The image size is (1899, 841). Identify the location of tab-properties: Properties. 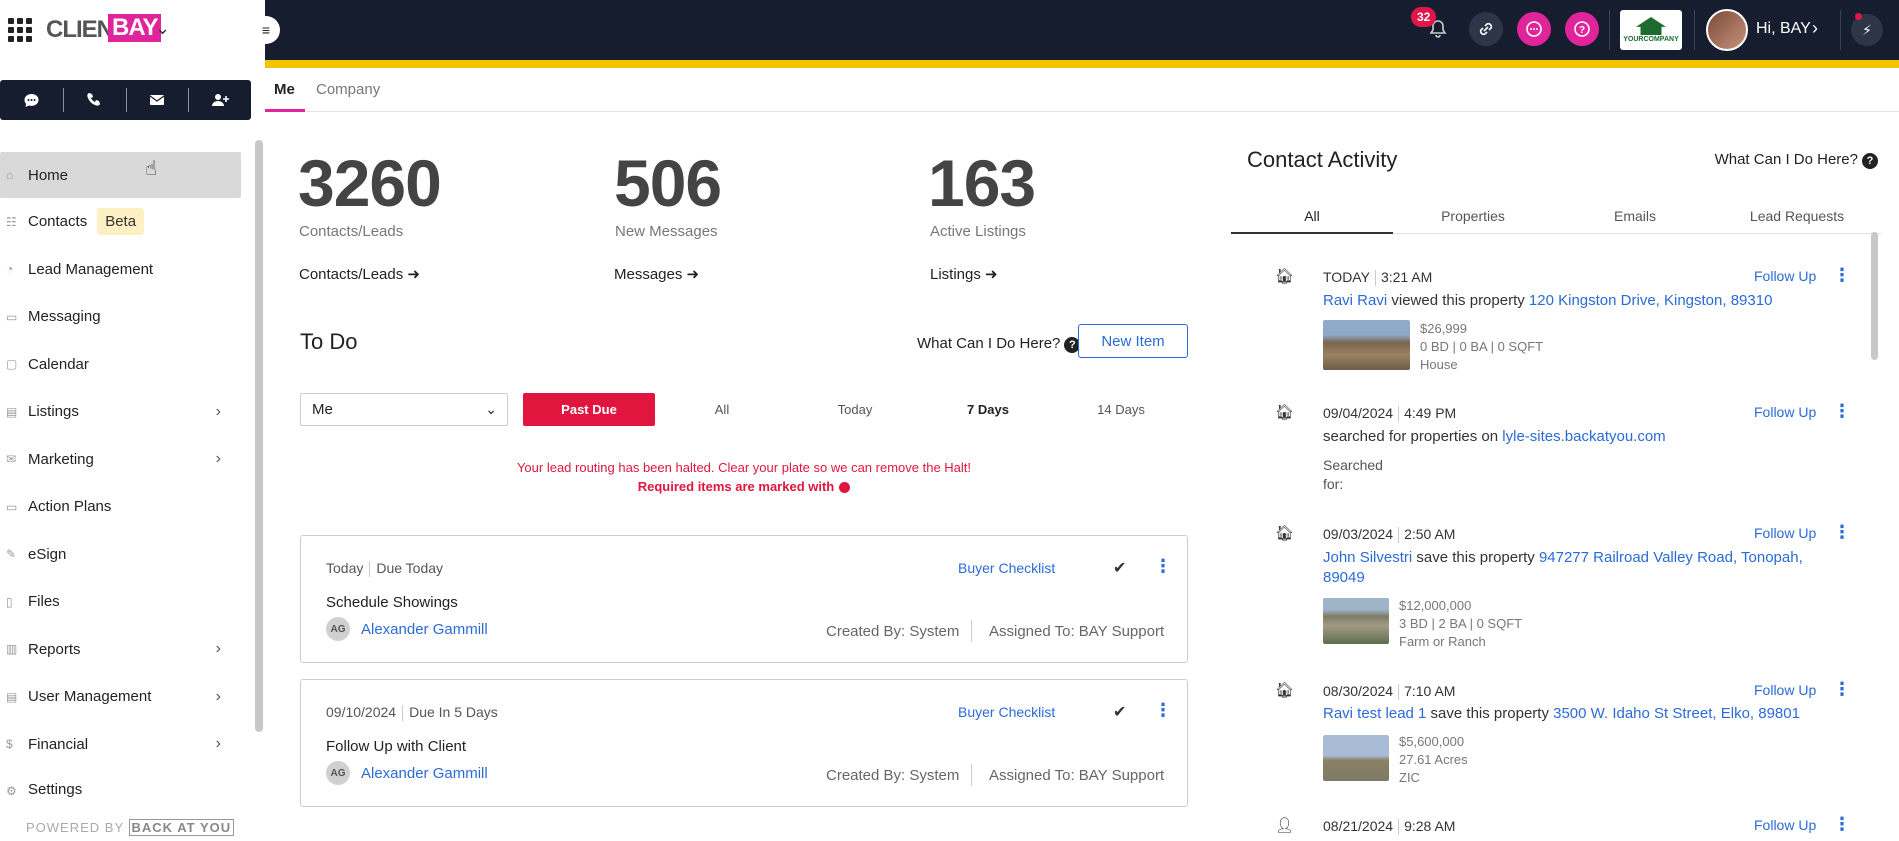
(1473, 216).